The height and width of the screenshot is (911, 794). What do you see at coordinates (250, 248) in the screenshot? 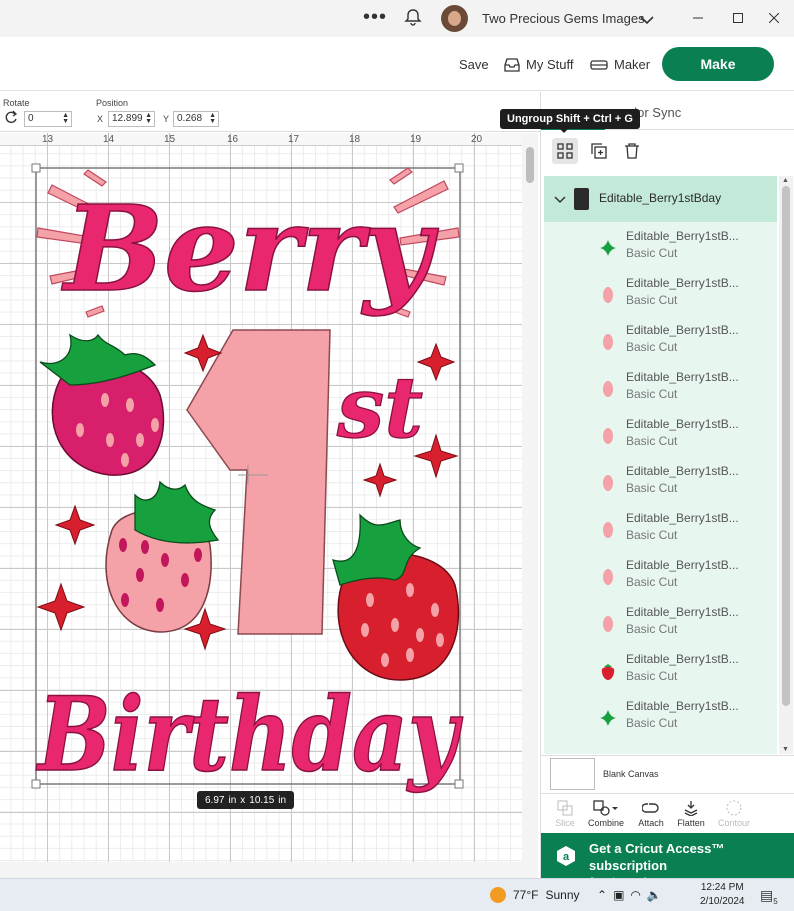
I see `berry-text: Berry` at bounding box center [250, 248].